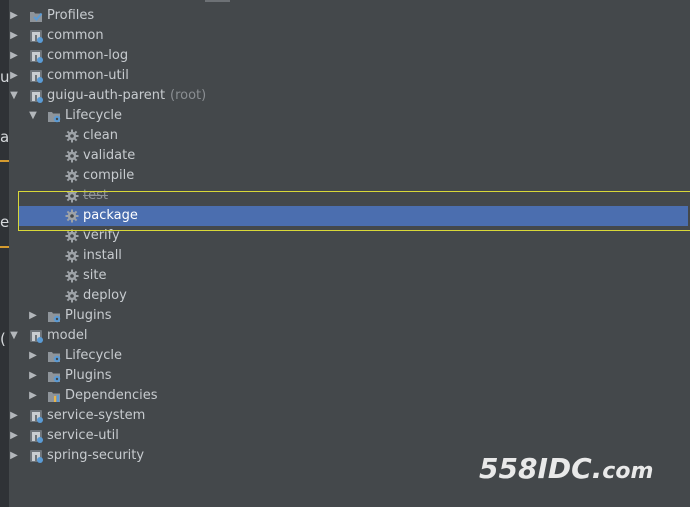 Image resolution: width=690 pixels, height=507 pixels. What do you see at coordinates (345, 336) in the screenshot?
I see `tree-row-model: ▼ model` at bounding box center [345, 336].